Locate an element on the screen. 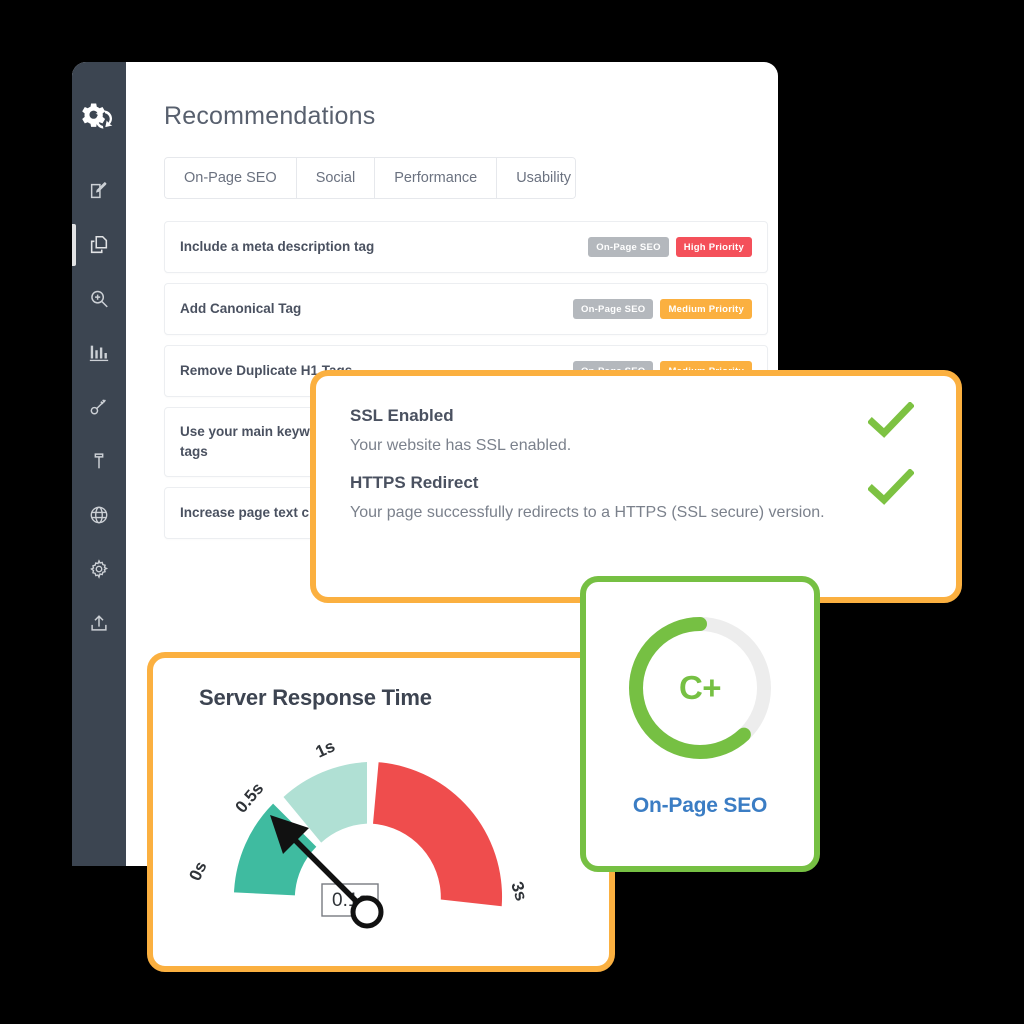 This screenshot has height=1024, width=1024. on-page-seo-grade-card: C+ On-Page SEO is located at coordinates (700, 724).